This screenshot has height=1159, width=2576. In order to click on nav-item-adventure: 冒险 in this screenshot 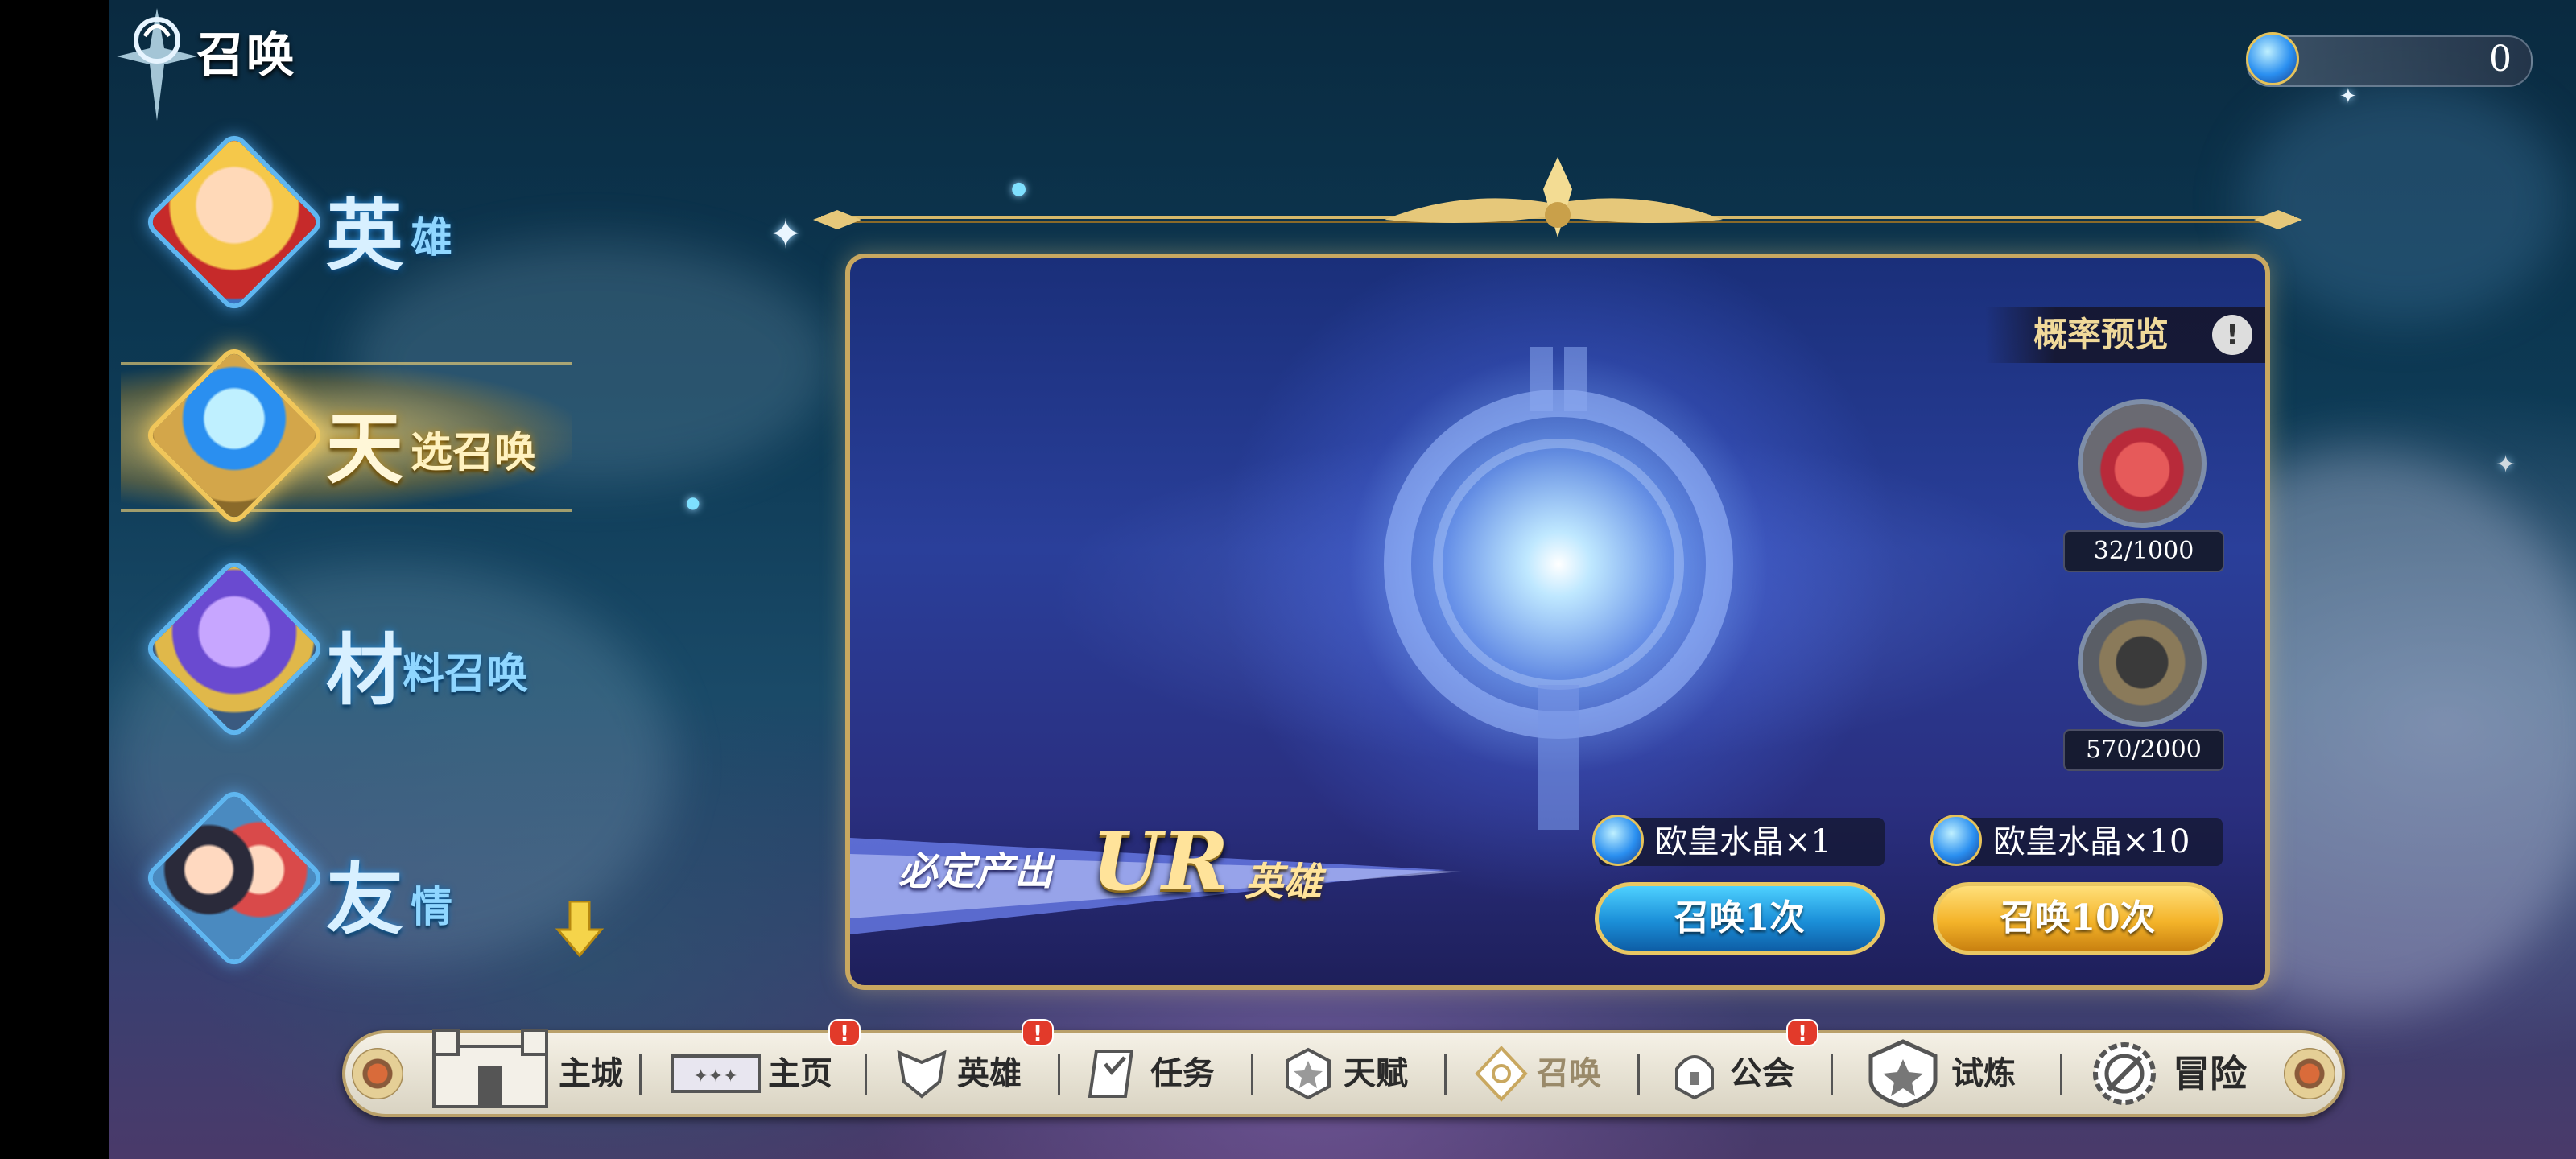, I will do `click(2188, 1073)`.